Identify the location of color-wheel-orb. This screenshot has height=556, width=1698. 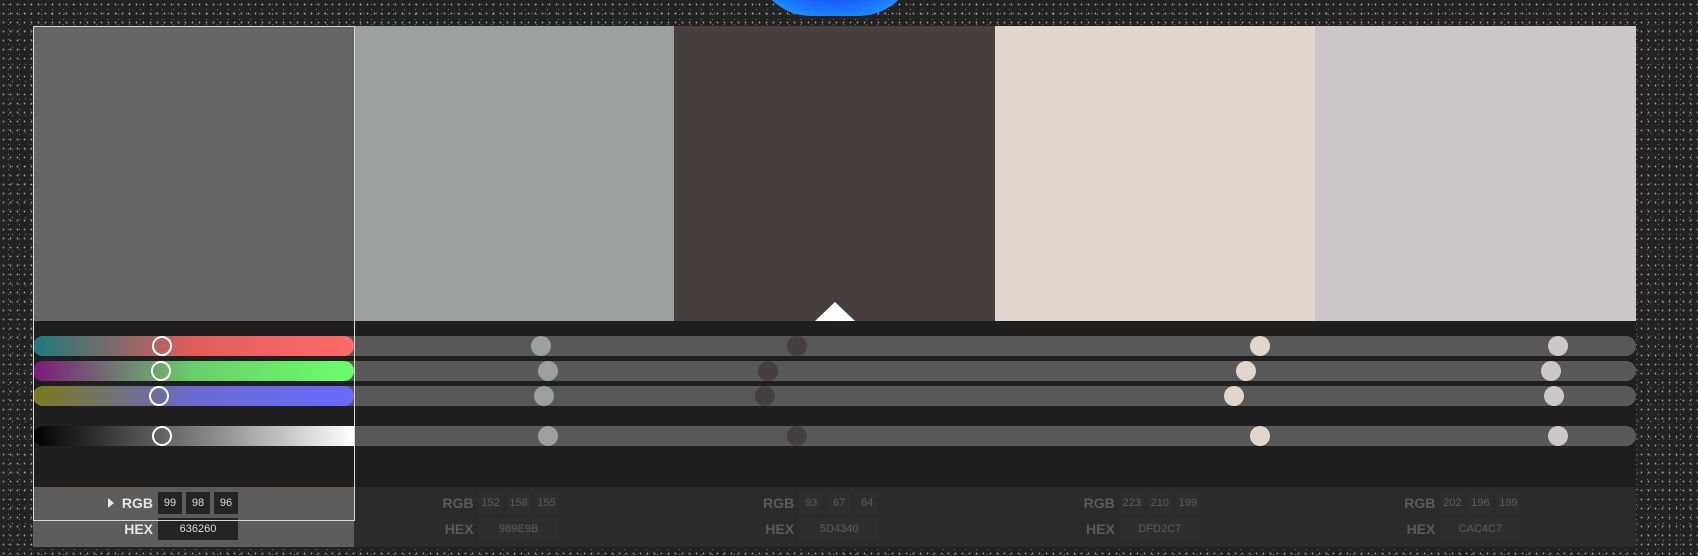
(835, 8).